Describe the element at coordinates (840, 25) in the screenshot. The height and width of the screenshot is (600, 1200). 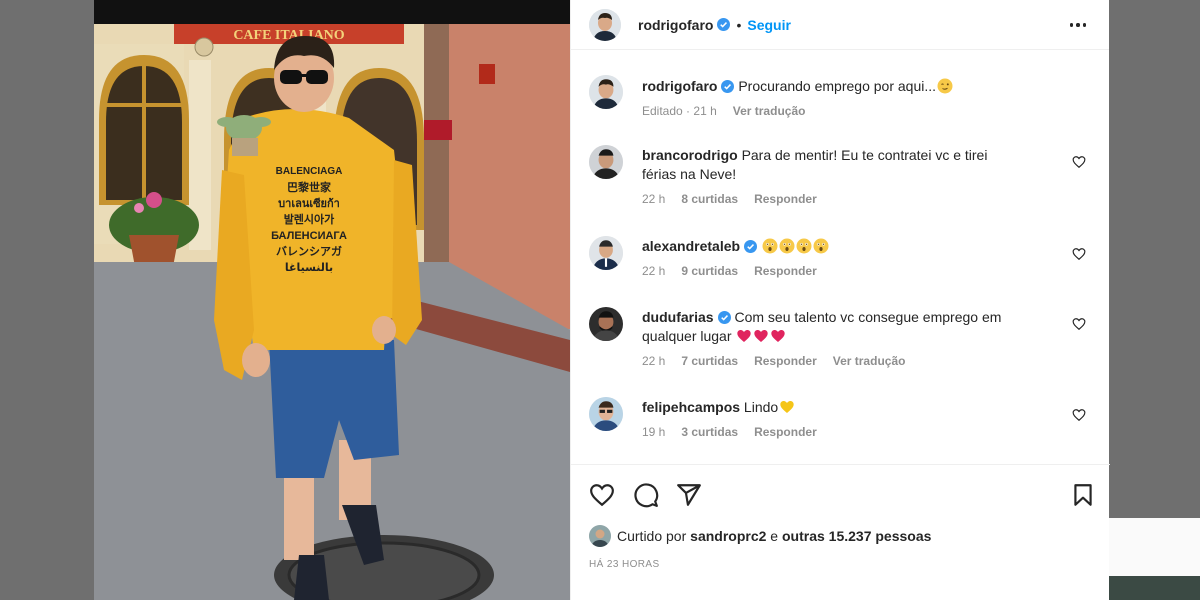
I see `post-header: rodrigofaro • Seguir` at that location.